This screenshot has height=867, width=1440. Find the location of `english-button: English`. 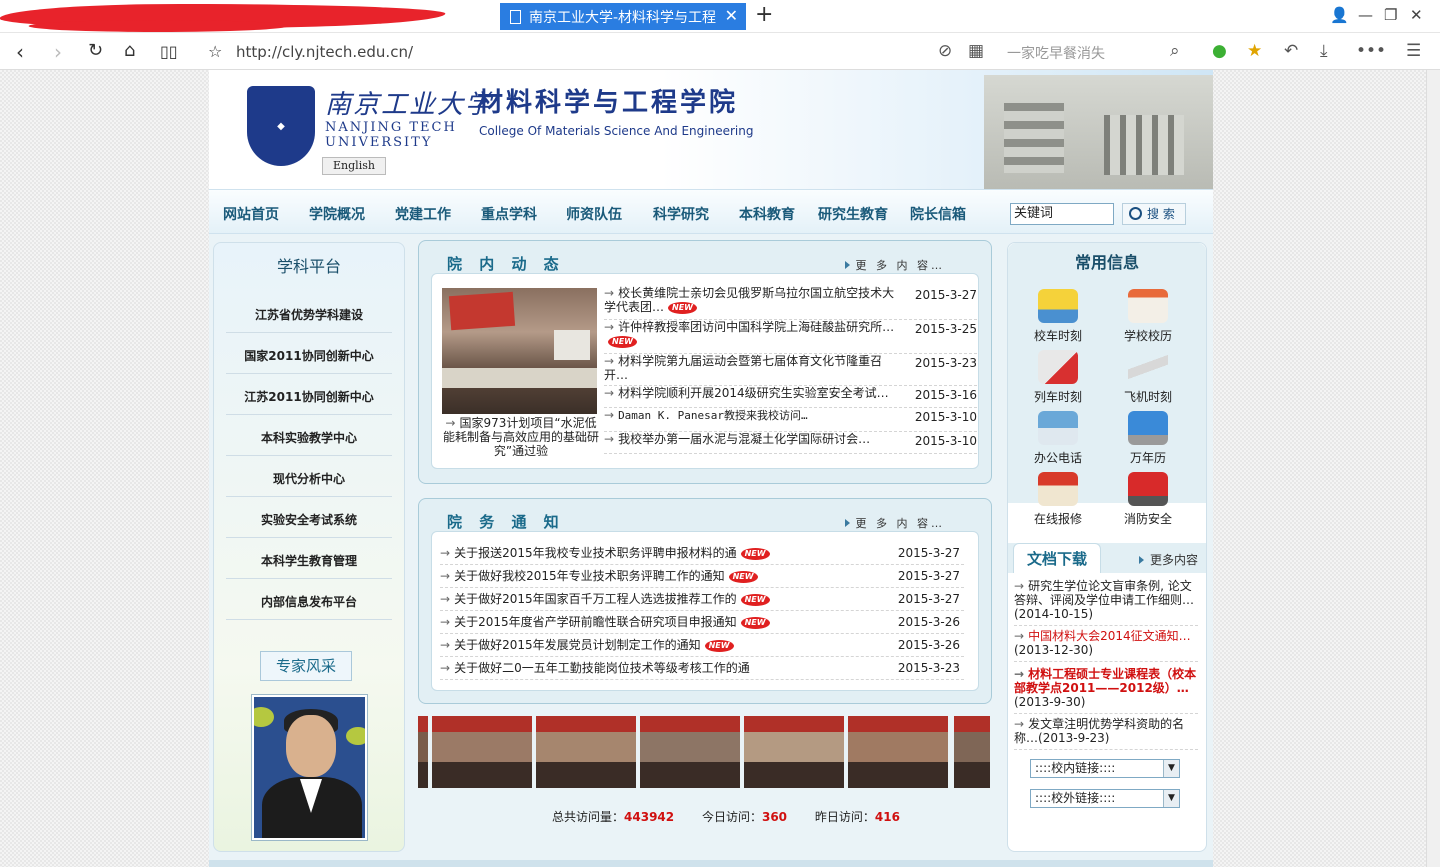

english-button: English is located at coordinates (354, 166).